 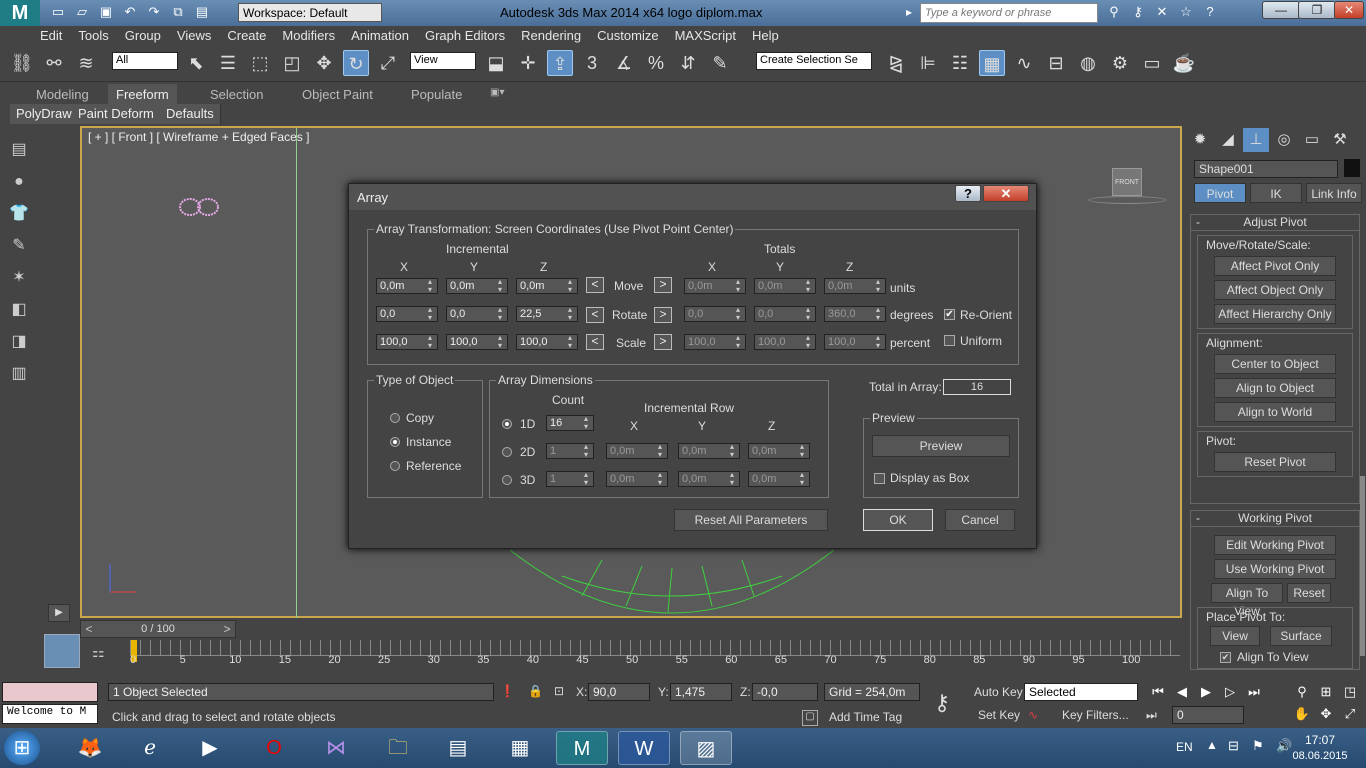 I want to click on select-manipulate-icon: ✛, so click(x=528, y=63).